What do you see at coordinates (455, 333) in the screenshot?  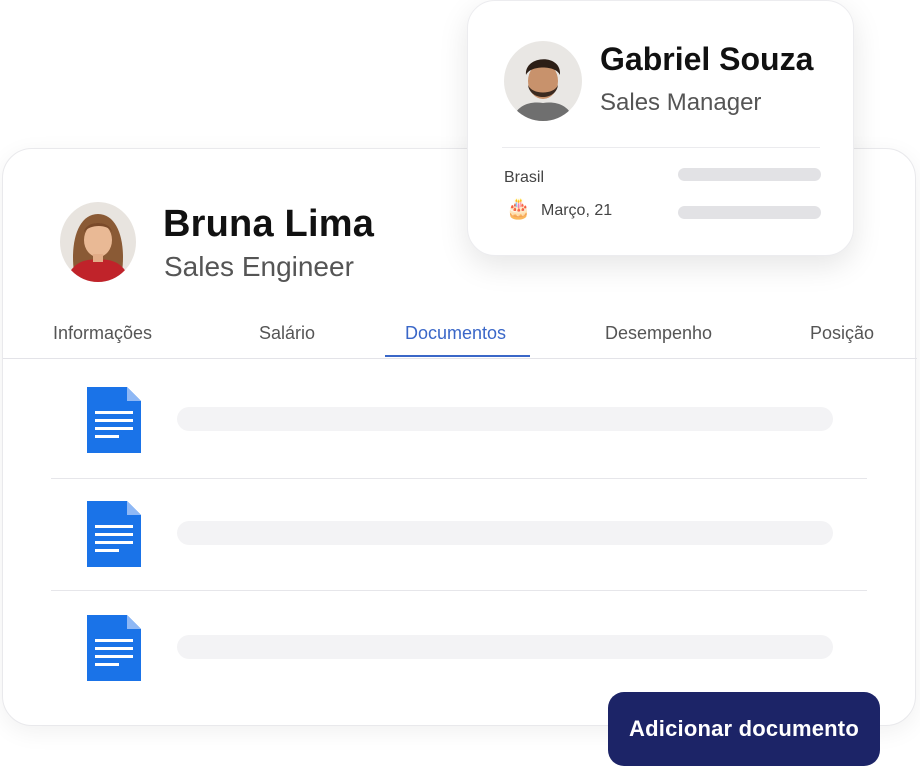 I see `tab-documentos: Documentos` at bounding box center [455, 333].